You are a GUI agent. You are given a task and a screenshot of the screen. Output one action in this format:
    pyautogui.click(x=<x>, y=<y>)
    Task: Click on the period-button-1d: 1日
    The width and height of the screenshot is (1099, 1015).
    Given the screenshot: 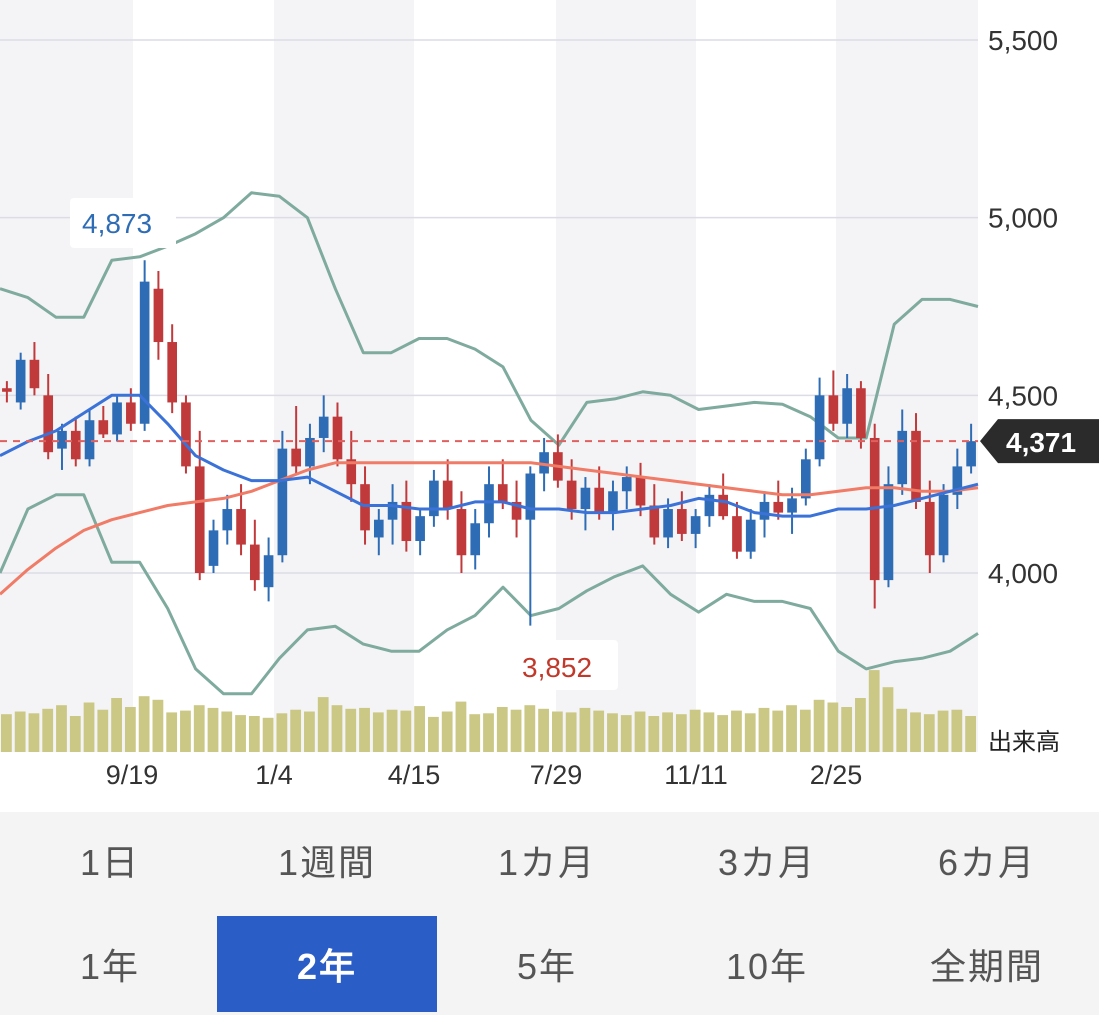 What is the action you would take?
    pyautogui.click(x=110, y=860)
    